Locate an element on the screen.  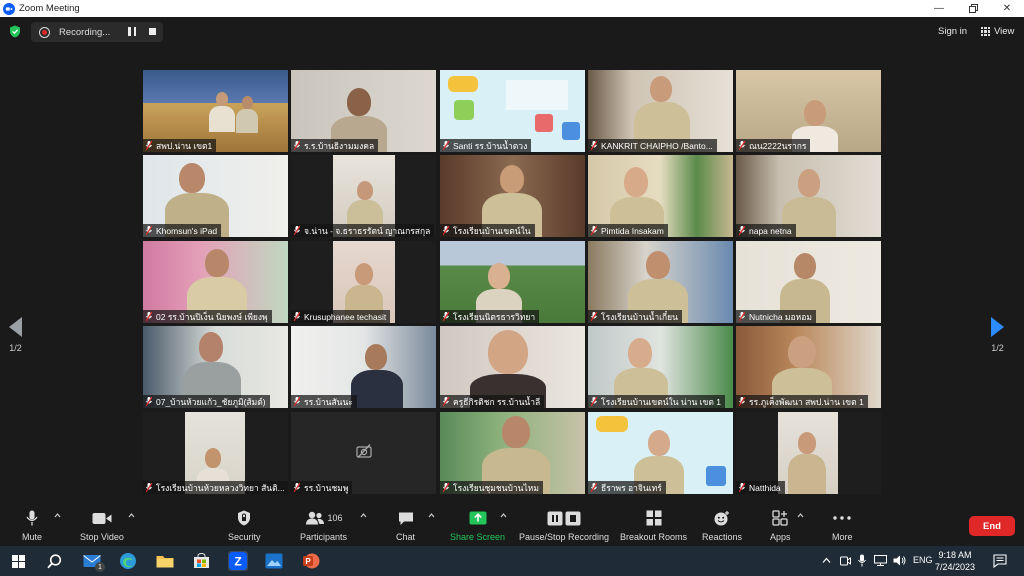
end-meeting-button: End is located at coordinates (992, 526).